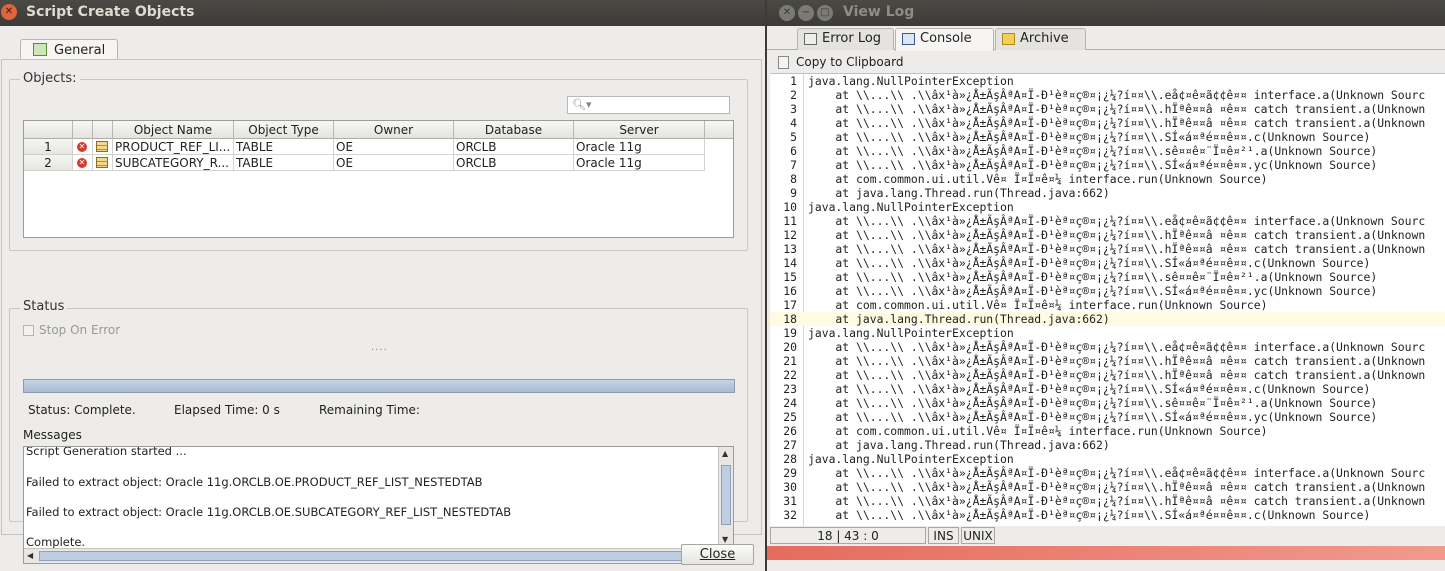 Image resolution: width=1445 pixels, height=571 pixels. What do you see at coordinates (379, 386) in the screenshot?
I see `progress-bar` at bounding box center [379, 386].